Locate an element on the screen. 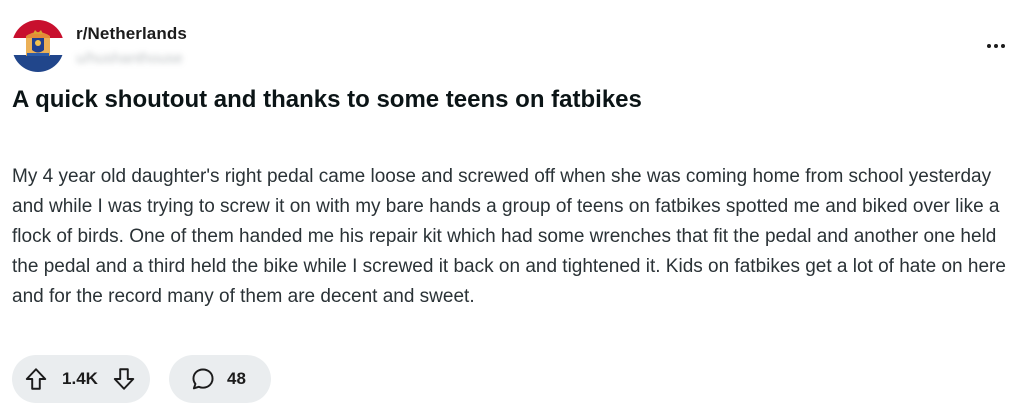  netherlands-flag-icon is located at coordinates (38, 46).